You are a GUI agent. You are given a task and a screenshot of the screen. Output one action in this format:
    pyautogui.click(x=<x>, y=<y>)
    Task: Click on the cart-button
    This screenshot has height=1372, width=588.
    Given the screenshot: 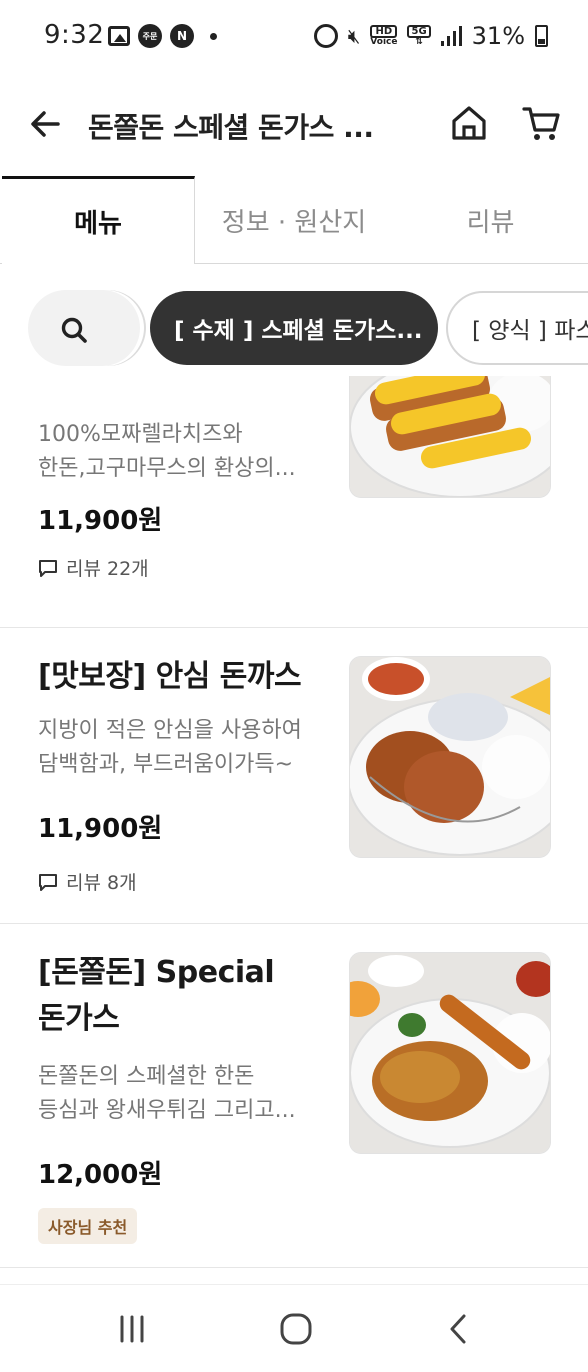 What is the action you would take?
    pyautogui.click(x=541, y=123)
    